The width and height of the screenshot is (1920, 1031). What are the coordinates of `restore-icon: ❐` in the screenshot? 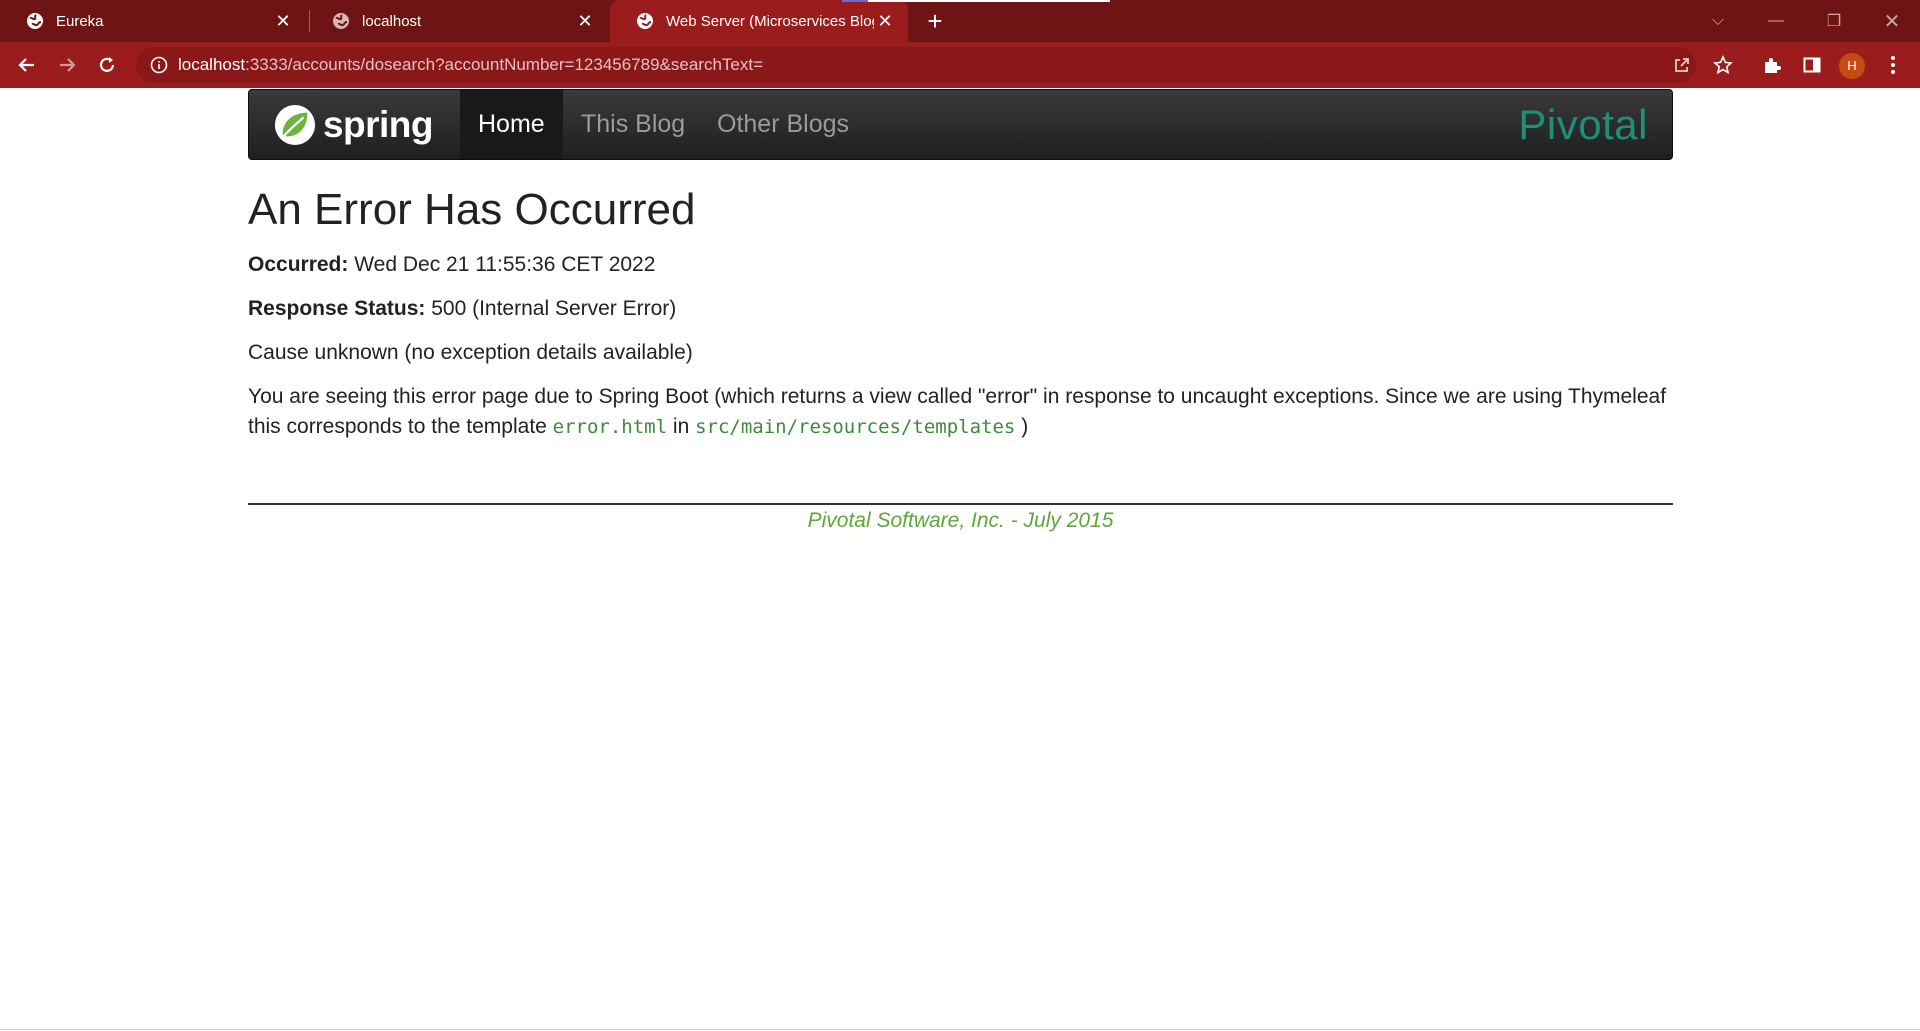 It's located at (1834, 21).